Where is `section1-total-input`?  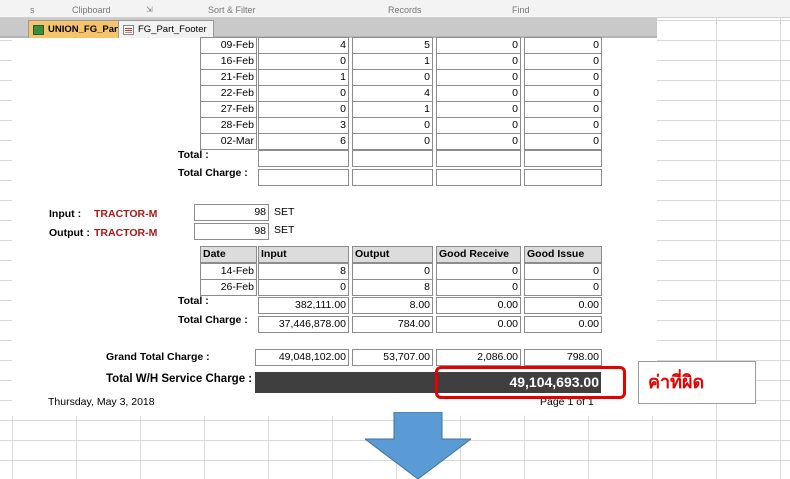 section1-total-input is located at coordinates (303, 158).